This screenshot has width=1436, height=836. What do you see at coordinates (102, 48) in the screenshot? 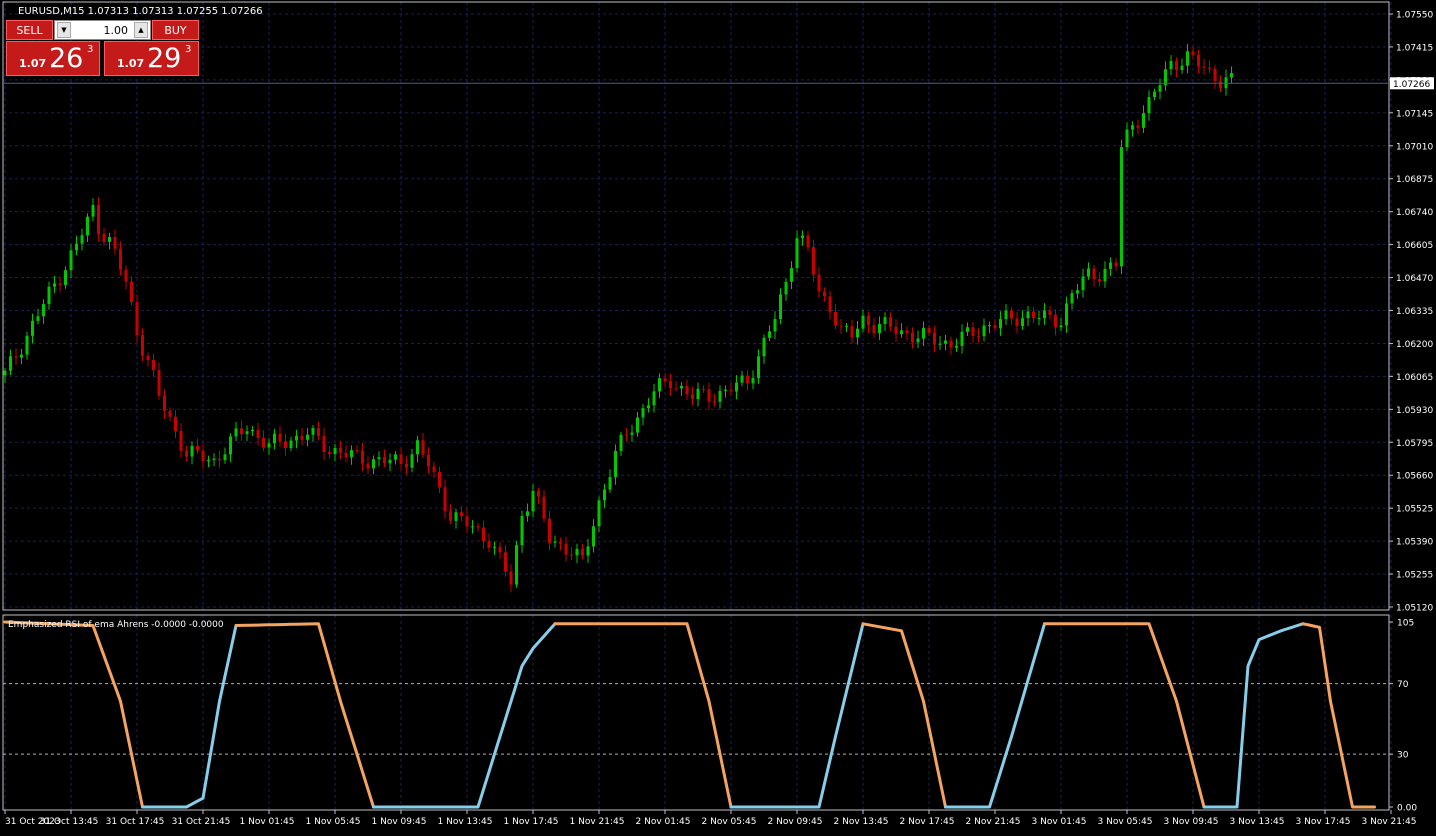
I see `one-click-trading-panel: SELL ▼ ▲ BUY 1.07 26 3 1.07 29 3` at bounding box center [102, 48].